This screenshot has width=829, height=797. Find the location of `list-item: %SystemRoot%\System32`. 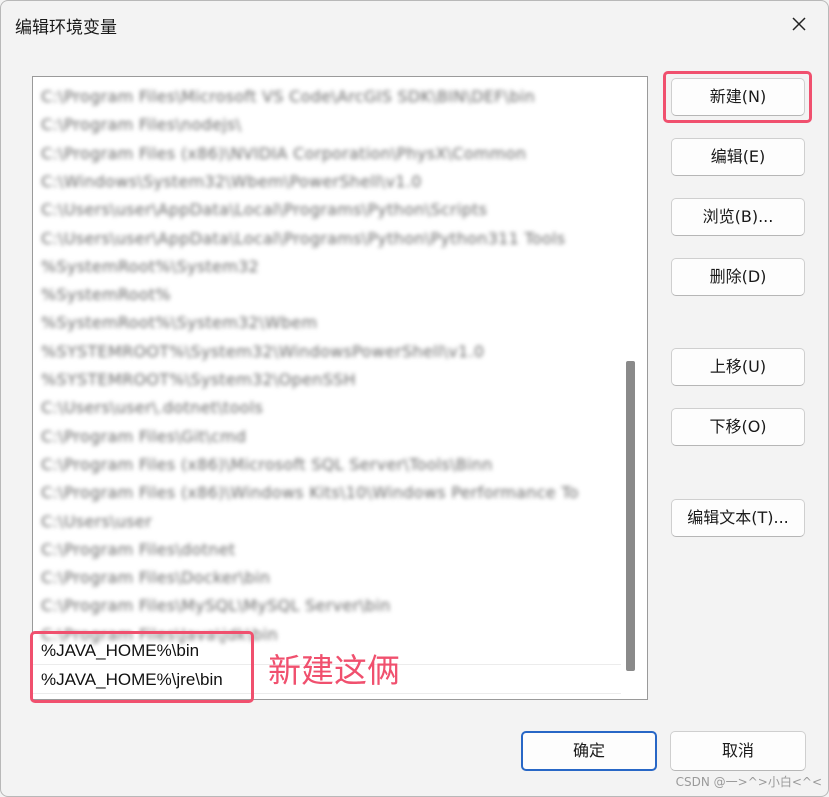

list-item: %SystemRoot%\System32 is located at coordinates (327, 267).